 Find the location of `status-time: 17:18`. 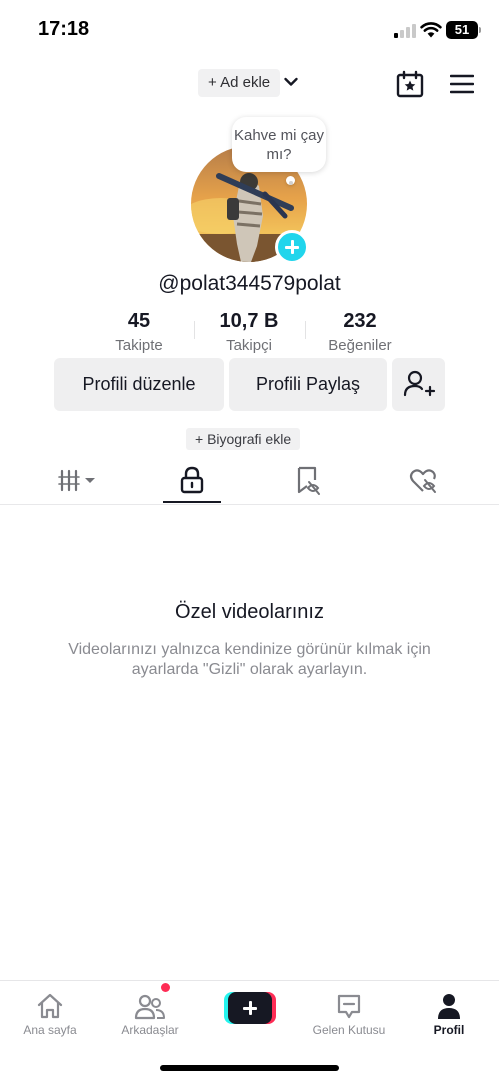

status-time: 17:18 is located at coordinates (64, 29).